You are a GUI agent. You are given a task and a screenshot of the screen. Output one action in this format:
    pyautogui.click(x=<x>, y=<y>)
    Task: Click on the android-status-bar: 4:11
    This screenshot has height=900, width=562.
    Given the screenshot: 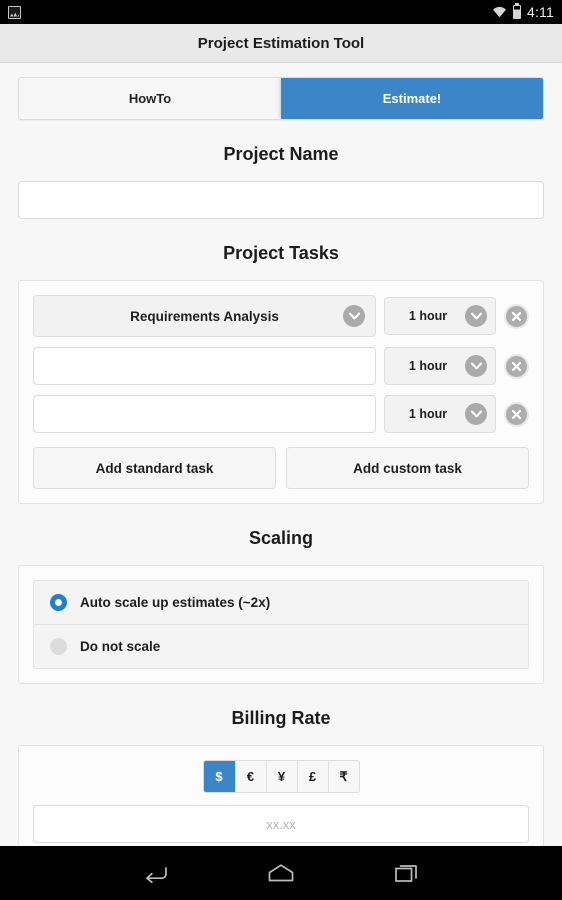 What is the action you would take?
    pyautogui.click(x=281, y=12)
    